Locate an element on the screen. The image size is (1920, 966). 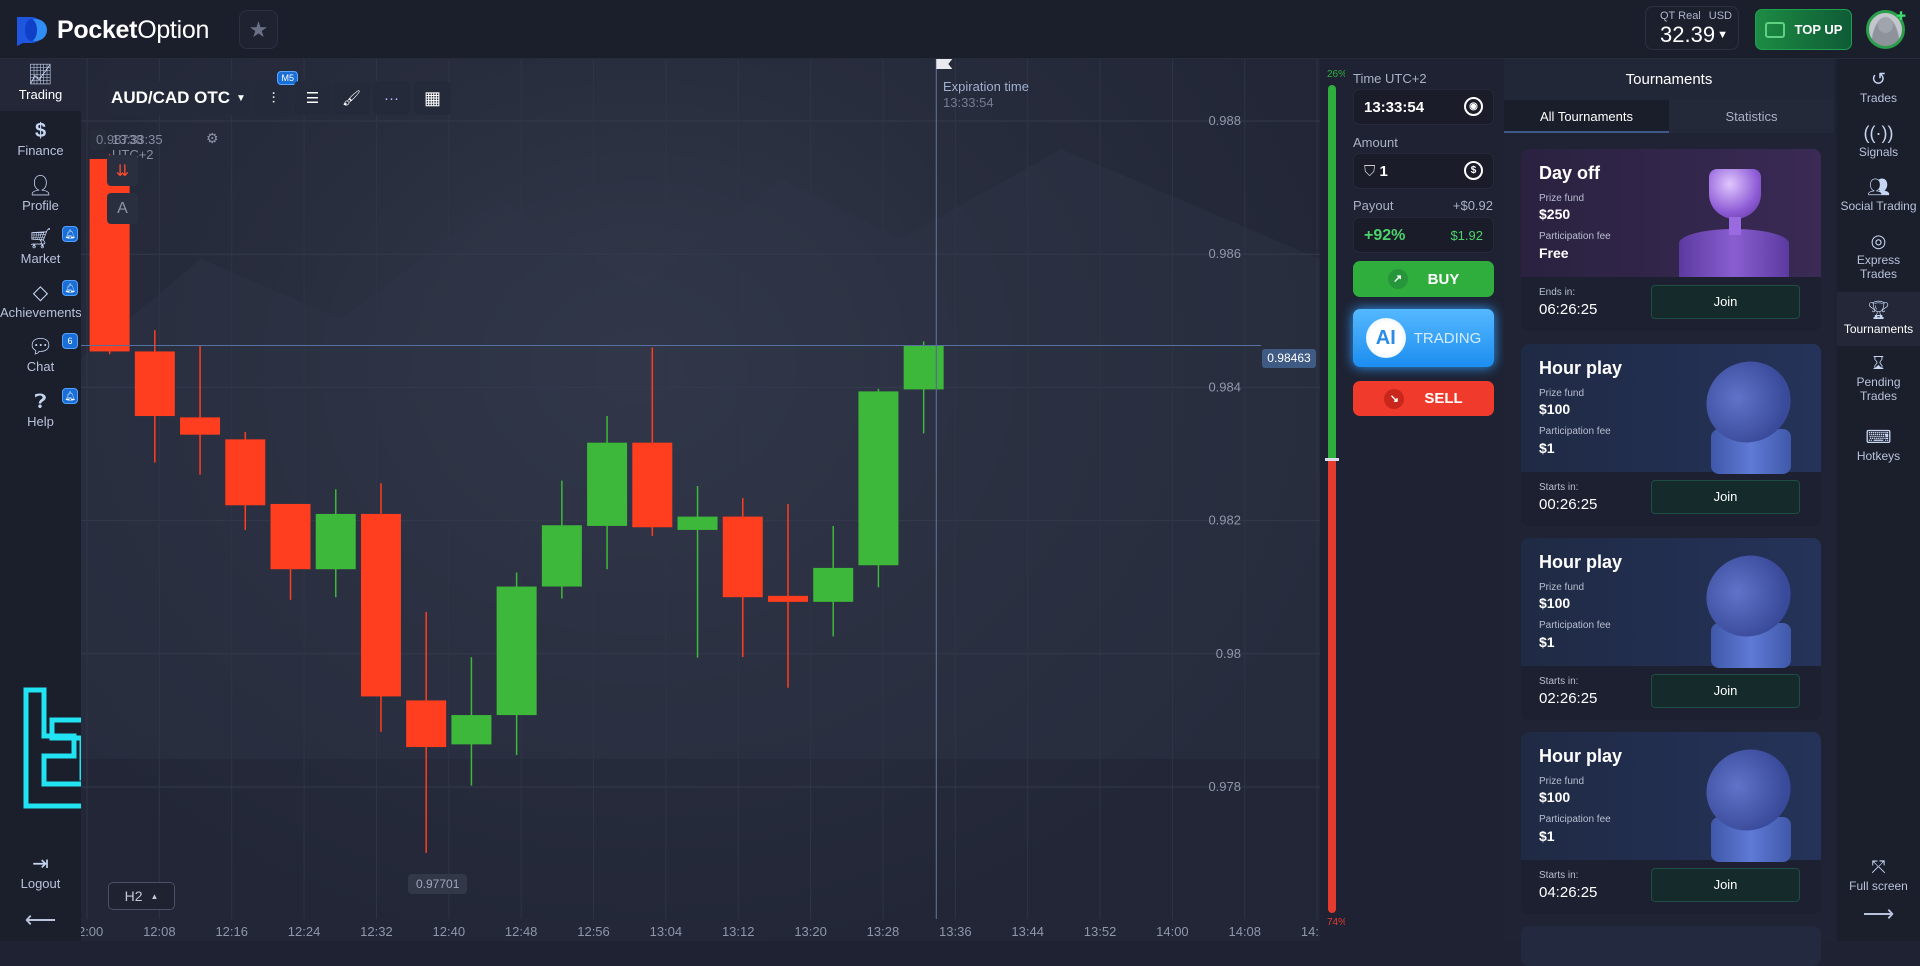
sidebar-item-hotkeys: ⌨ Hotkeys is located at coordinates (1878, 444).